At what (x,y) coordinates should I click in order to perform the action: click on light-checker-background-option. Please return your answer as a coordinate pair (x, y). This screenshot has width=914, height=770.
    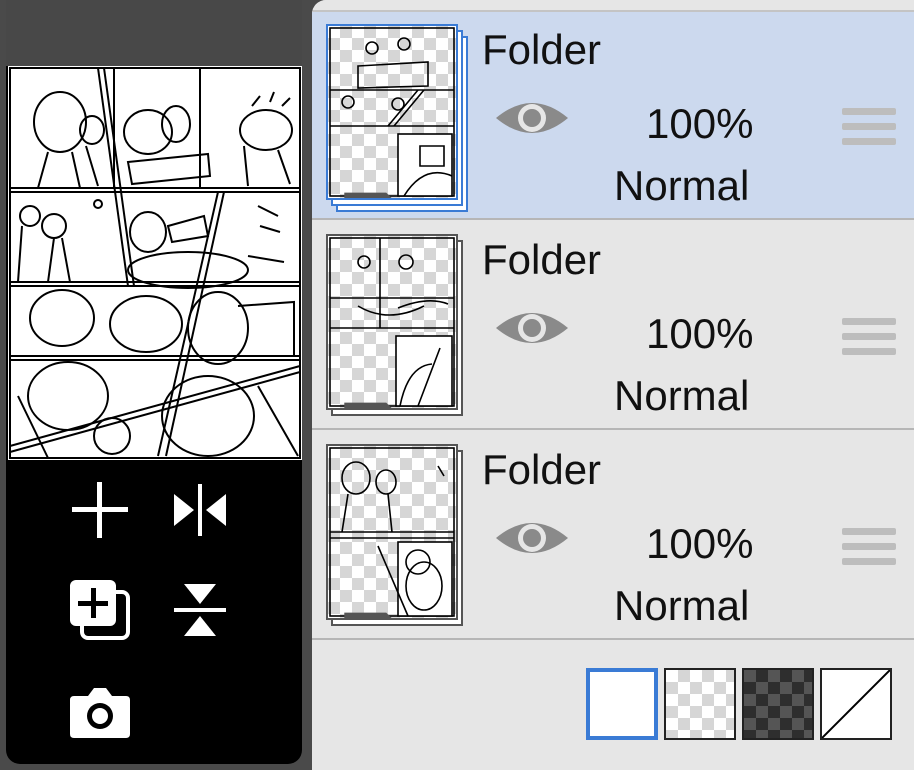
    Looking at the image, I should click on (700, 704).